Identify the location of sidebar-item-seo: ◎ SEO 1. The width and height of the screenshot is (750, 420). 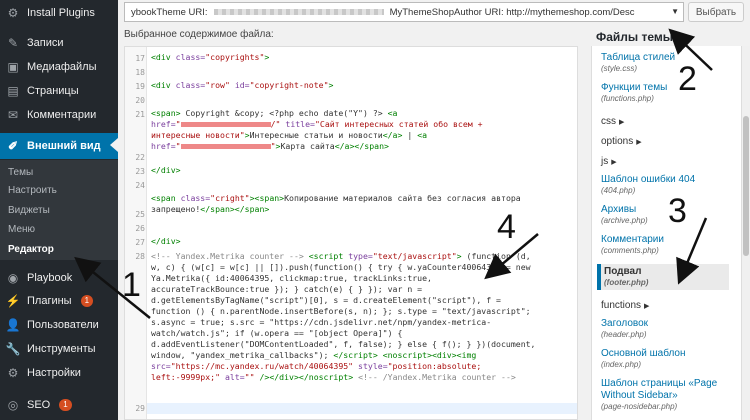
(59, 405).